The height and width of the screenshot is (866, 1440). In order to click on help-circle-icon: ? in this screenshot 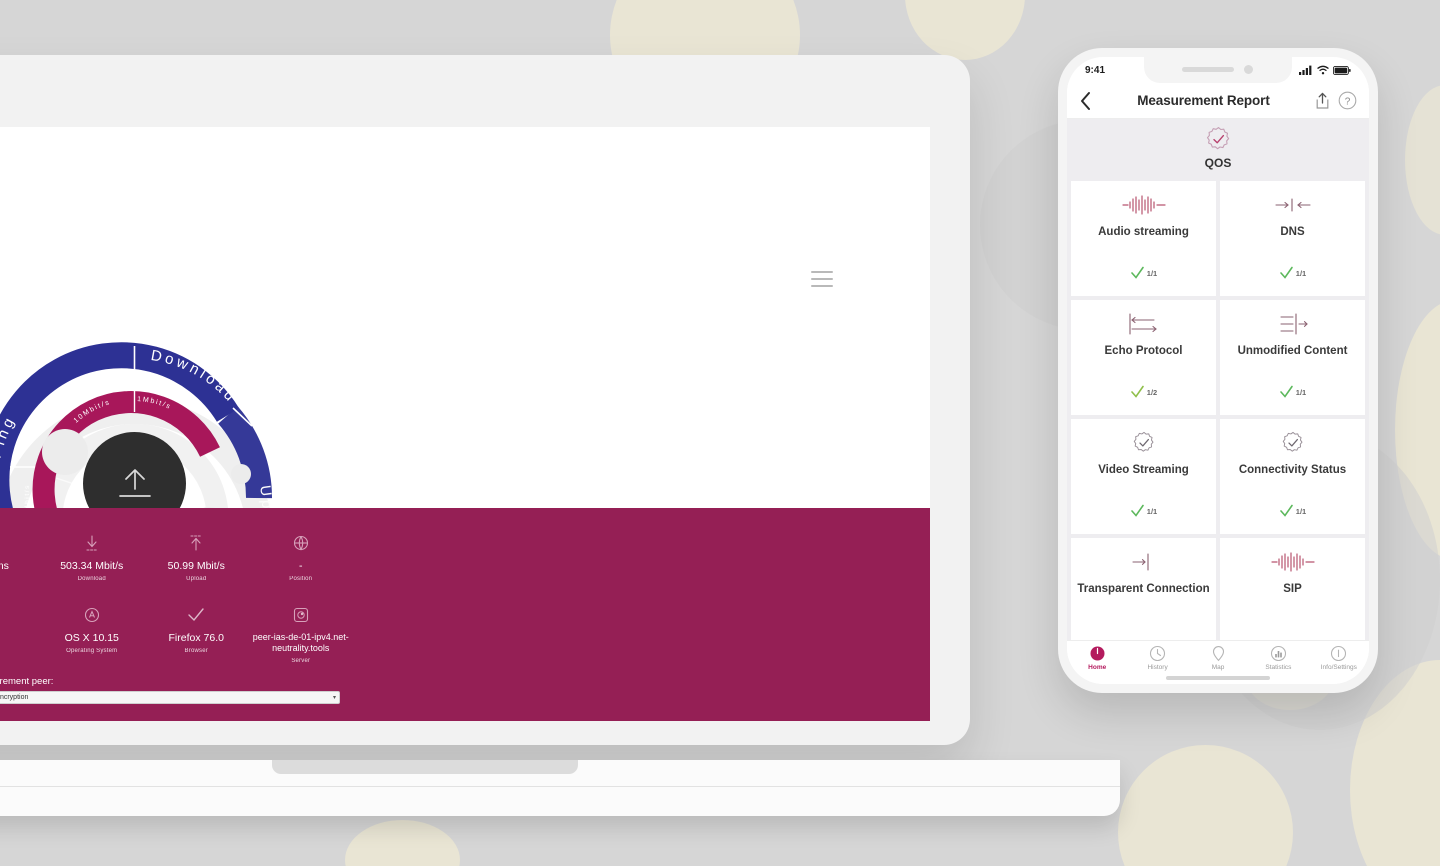, I will do `click(1347, 100)`.